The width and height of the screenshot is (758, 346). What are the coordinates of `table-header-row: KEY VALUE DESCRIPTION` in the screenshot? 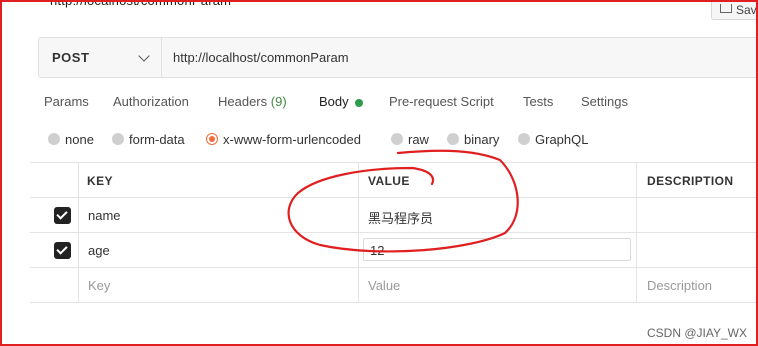 It's located at (393, 179).